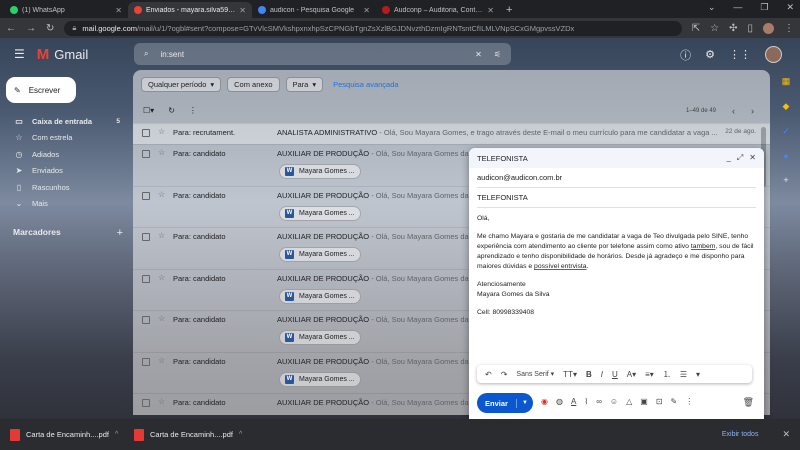 The width and height of the screenshot is (800, 450). I want to click on color-icon: ◍, so click(559, 401).